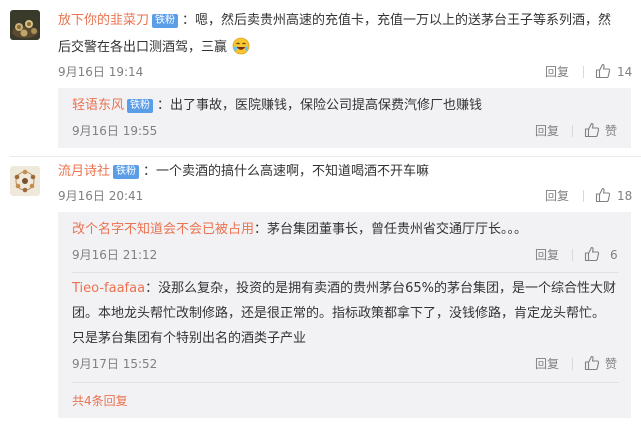 The height and width of the screenshot is (424, 641). Describe the element at coordinates (98, 105) in the screenshot. I see `username-link: 轻语东风` at that location.